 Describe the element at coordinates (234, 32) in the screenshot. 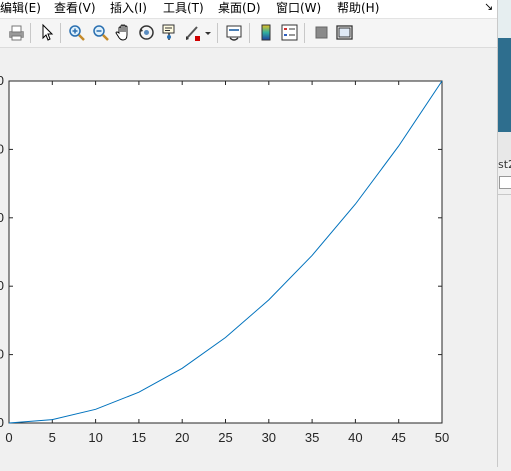

I see `link-plot-icon` at that location.